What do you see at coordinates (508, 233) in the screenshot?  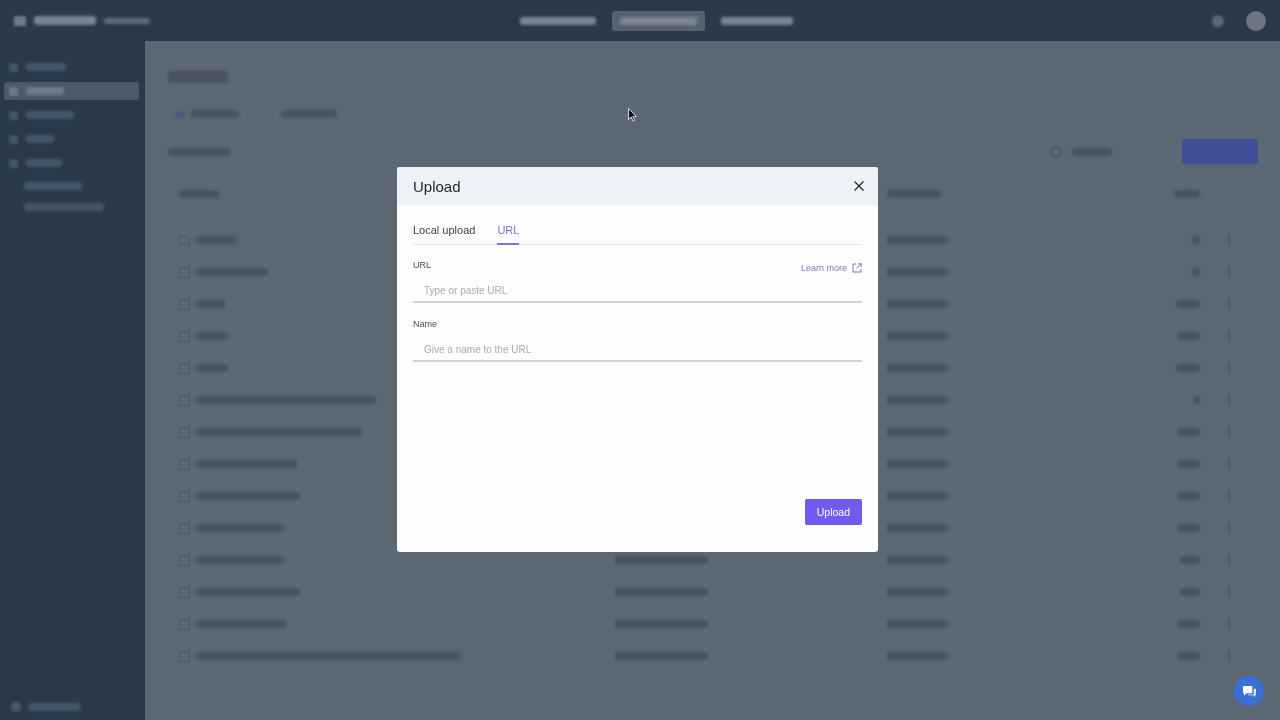 I see `tab: URL` at bounding box center [508, 233].